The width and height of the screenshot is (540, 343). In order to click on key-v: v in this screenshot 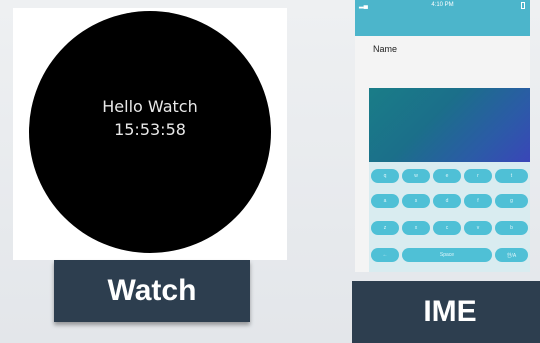, I will do `click(478, 228)`.